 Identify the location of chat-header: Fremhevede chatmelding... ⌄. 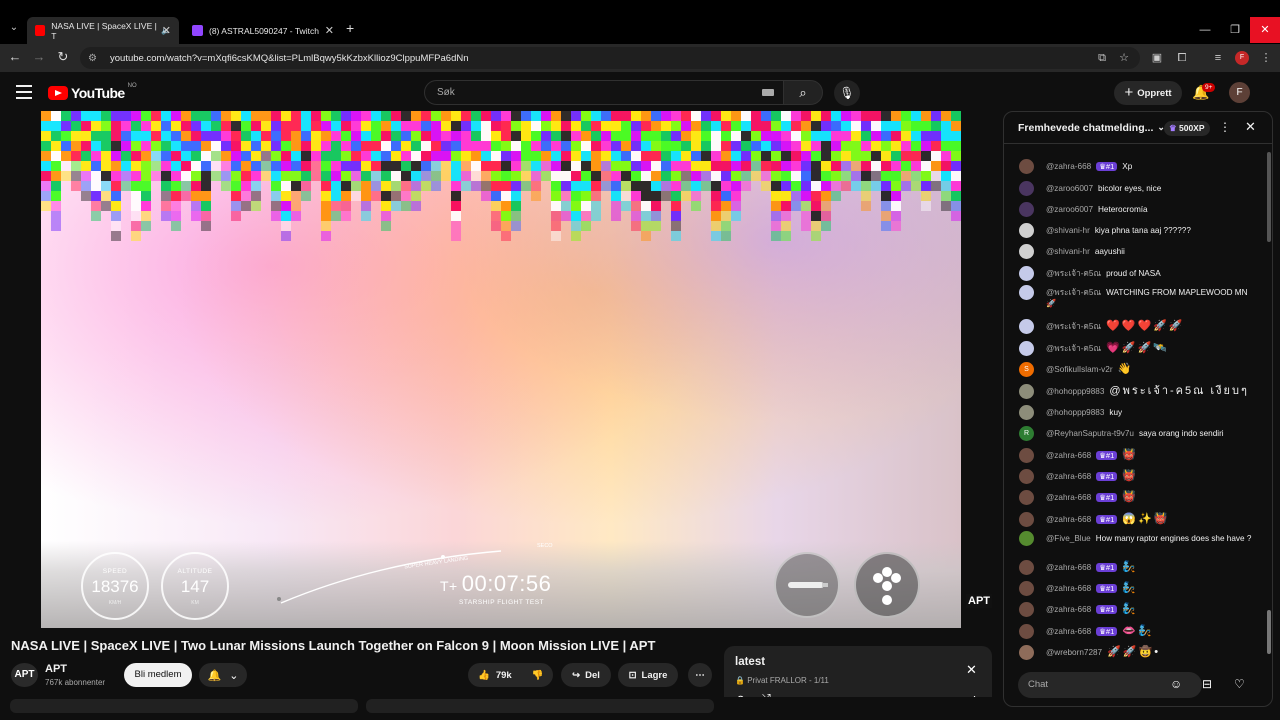
(1138, 128).